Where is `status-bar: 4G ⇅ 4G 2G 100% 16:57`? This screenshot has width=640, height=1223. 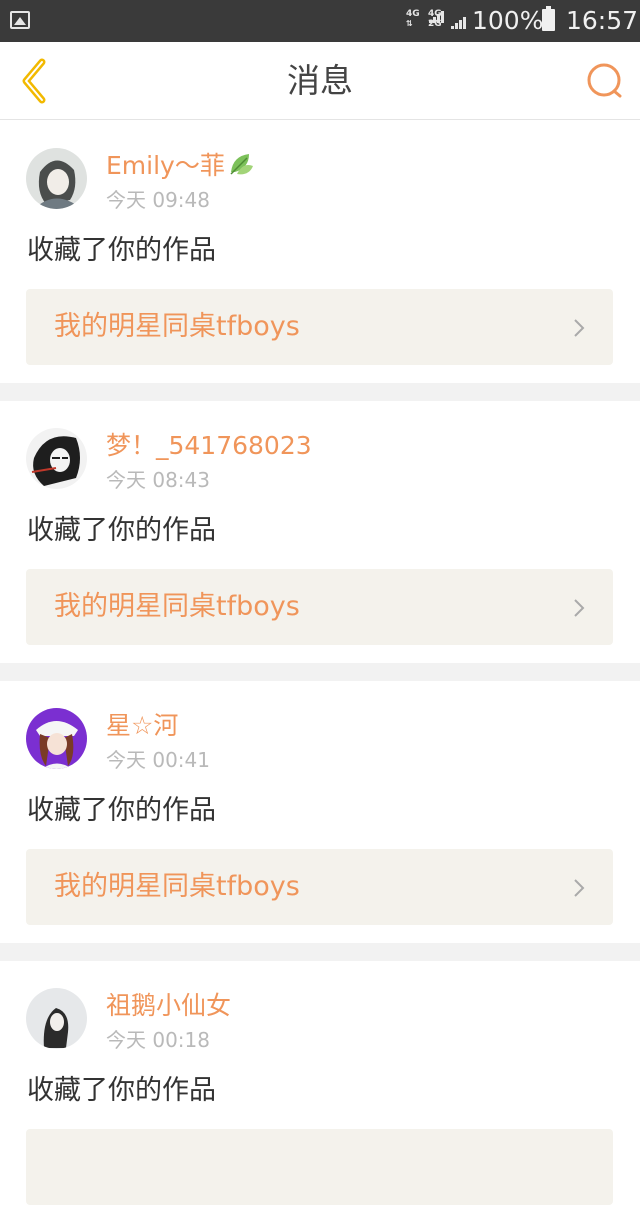 status-bar: 4G ⇅ 4G 2G 100% 16:57 is located at coordinates (320, 21).